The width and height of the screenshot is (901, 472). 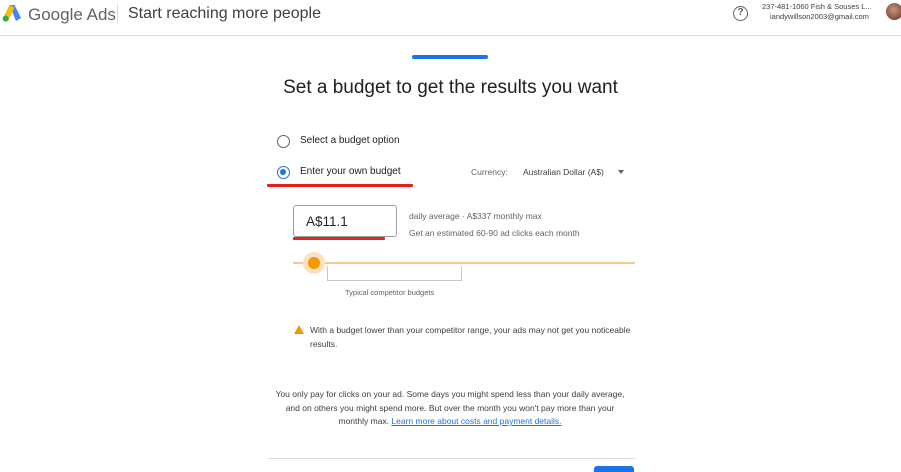 What do you see at coordinates (614, 469) in the screenshot?
I see `next-button` at bounding box center [614, 469].